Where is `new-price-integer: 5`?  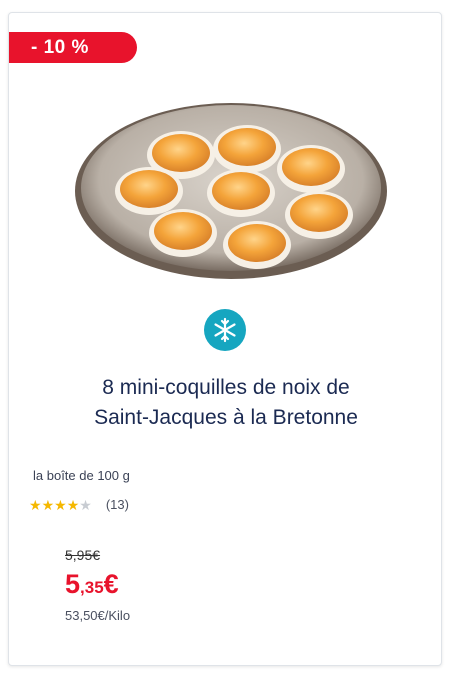
new-price-integer: 5 is located at coordinates (73, 584).